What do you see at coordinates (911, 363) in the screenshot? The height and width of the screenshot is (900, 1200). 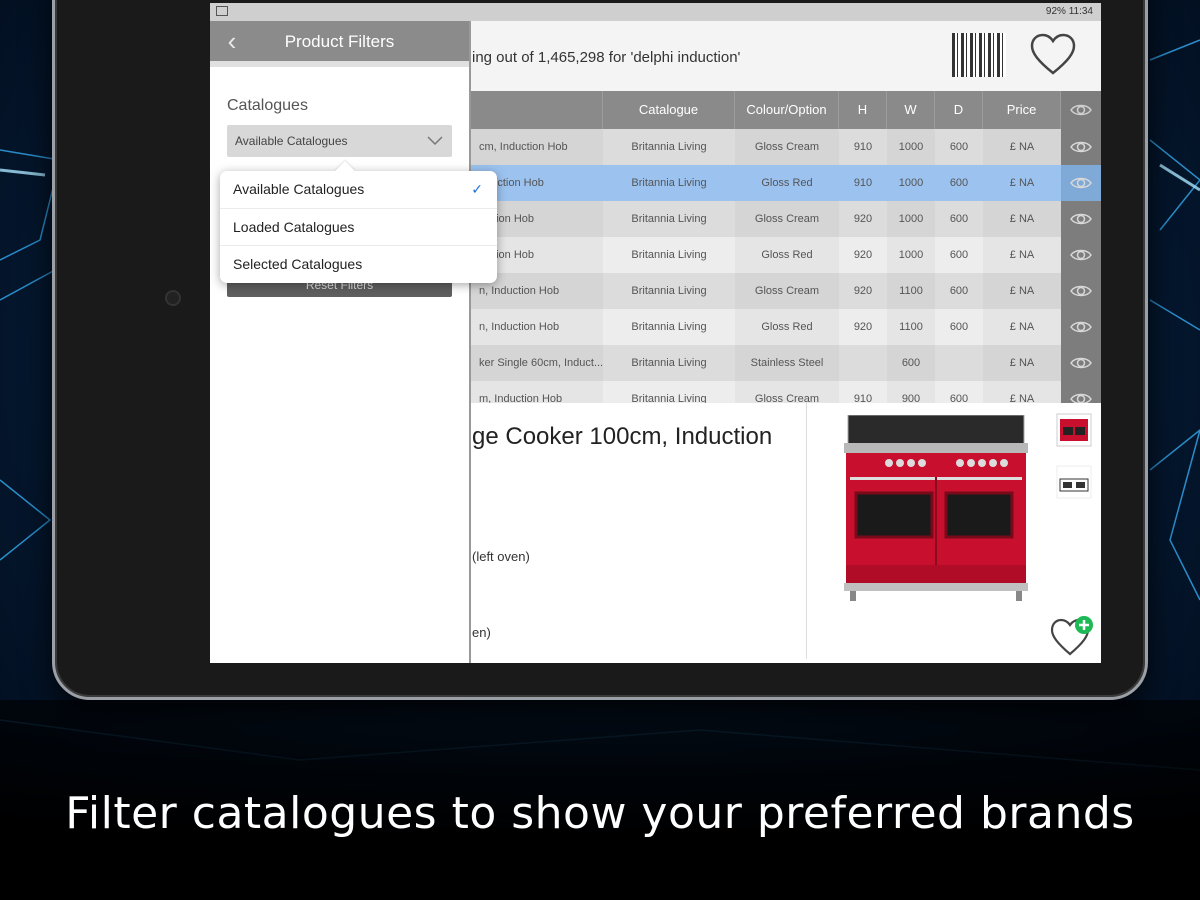 I see `cell-width: 600` at bounding box center [911, 363].